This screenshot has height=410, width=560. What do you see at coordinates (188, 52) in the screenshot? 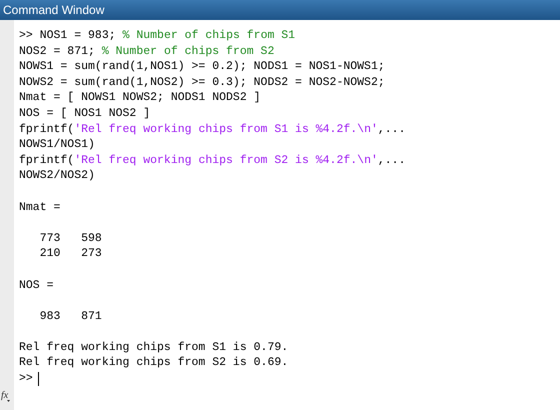
I see `code-comment: % Number of chips from S2` at bounding box center [188, 52].